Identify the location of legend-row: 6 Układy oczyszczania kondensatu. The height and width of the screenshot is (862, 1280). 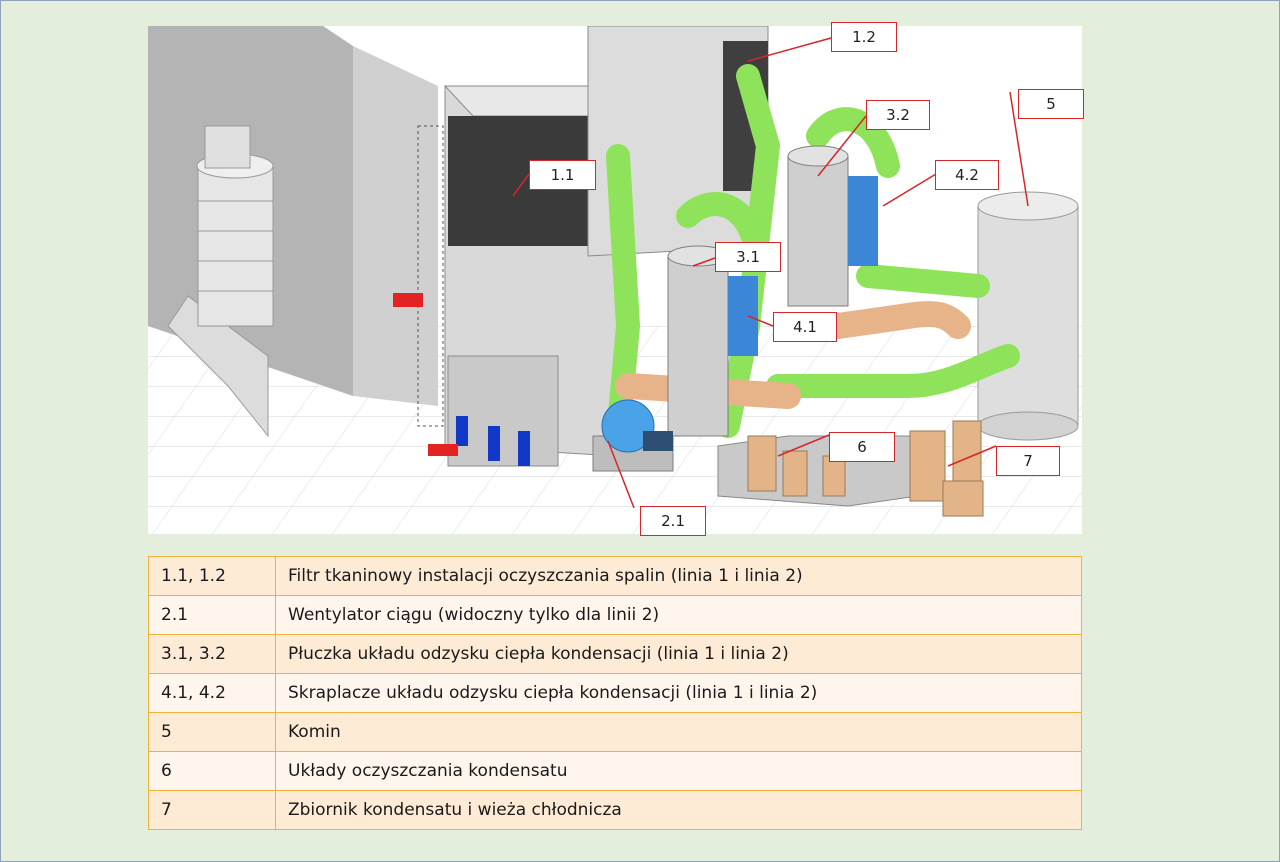
(615, 771).